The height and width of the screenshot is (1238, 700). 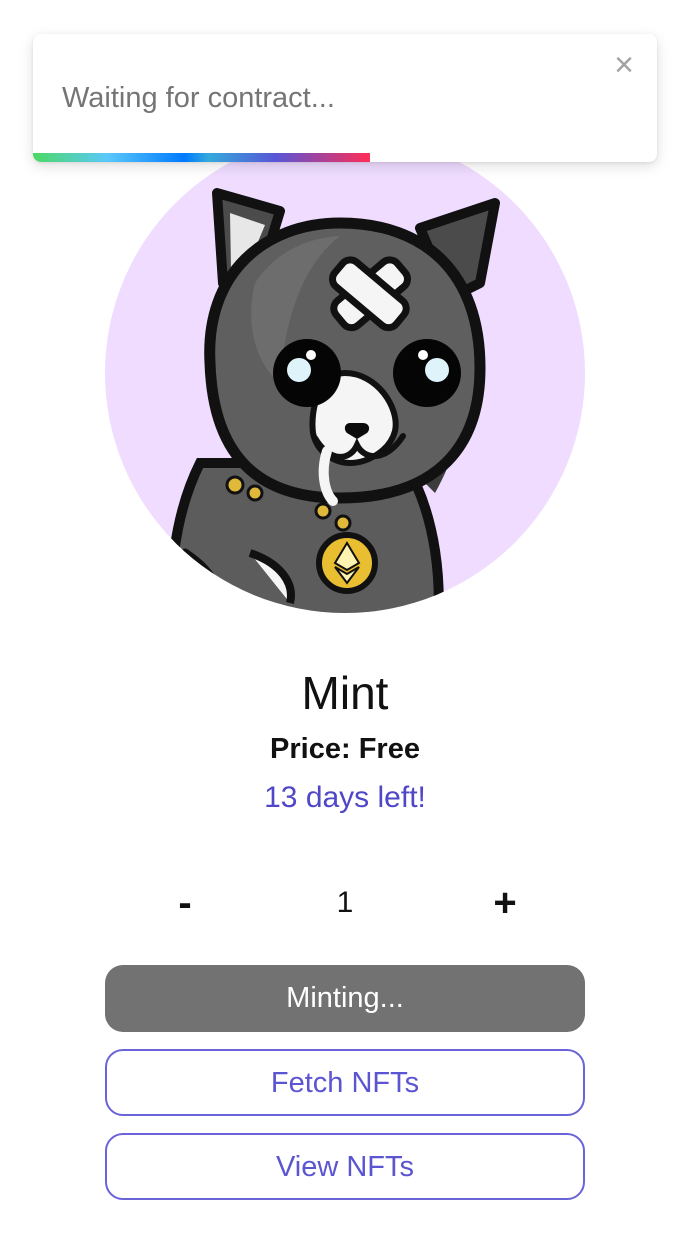 I want to click on toast-notification: Waiting for contract... ×, so click(x=345, y=98).